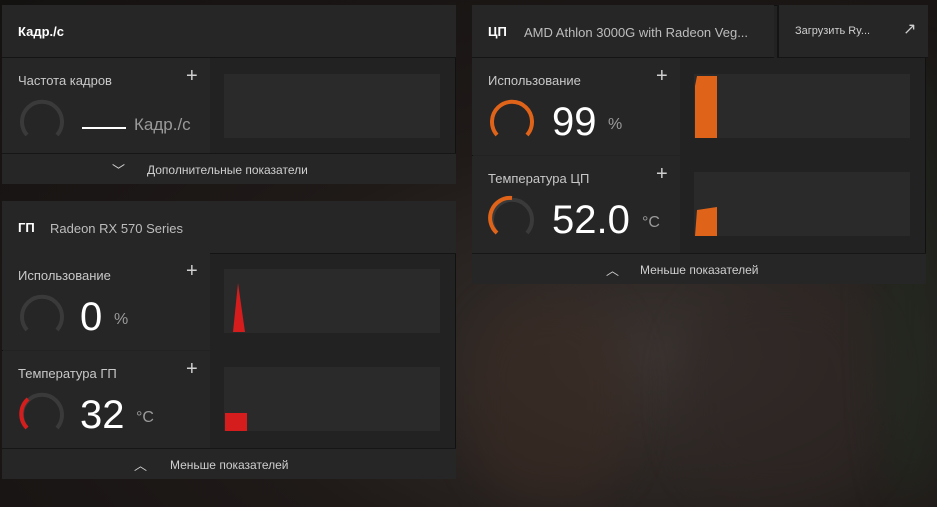  I want to click on gpu-temp-unit: °C, so click(145, 417).